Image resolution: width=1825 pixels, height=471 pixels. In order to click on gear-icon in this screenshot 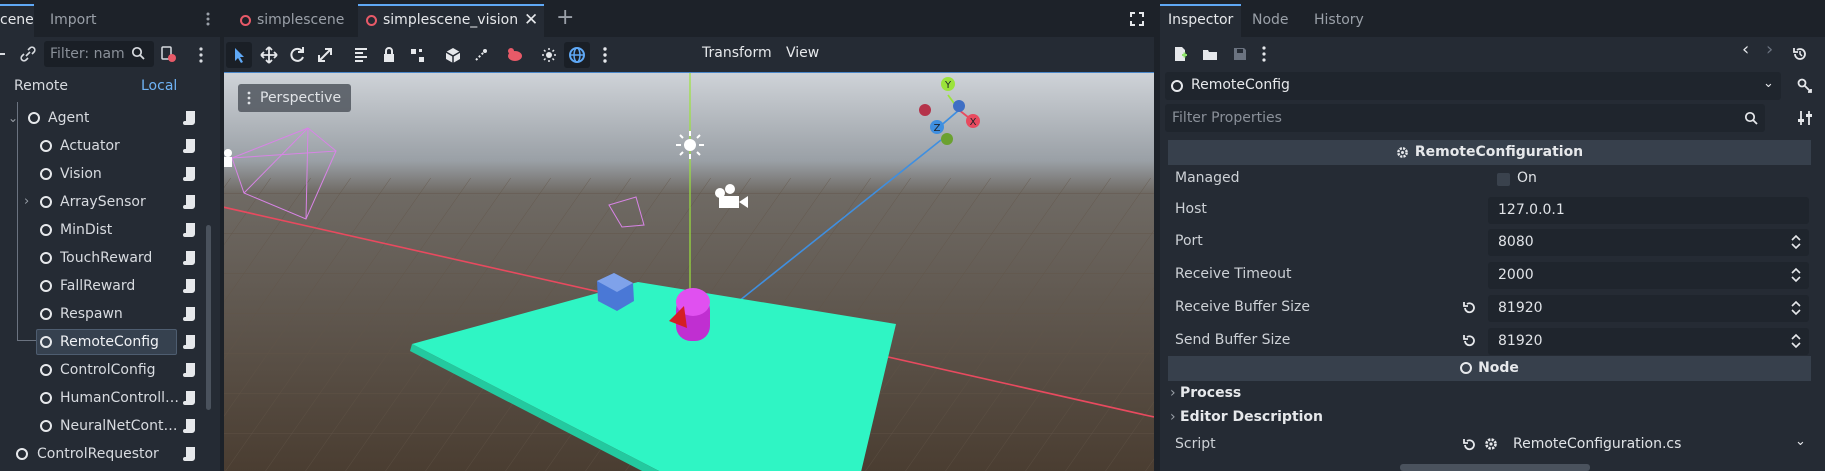, I will do `click(1491, 444)`.